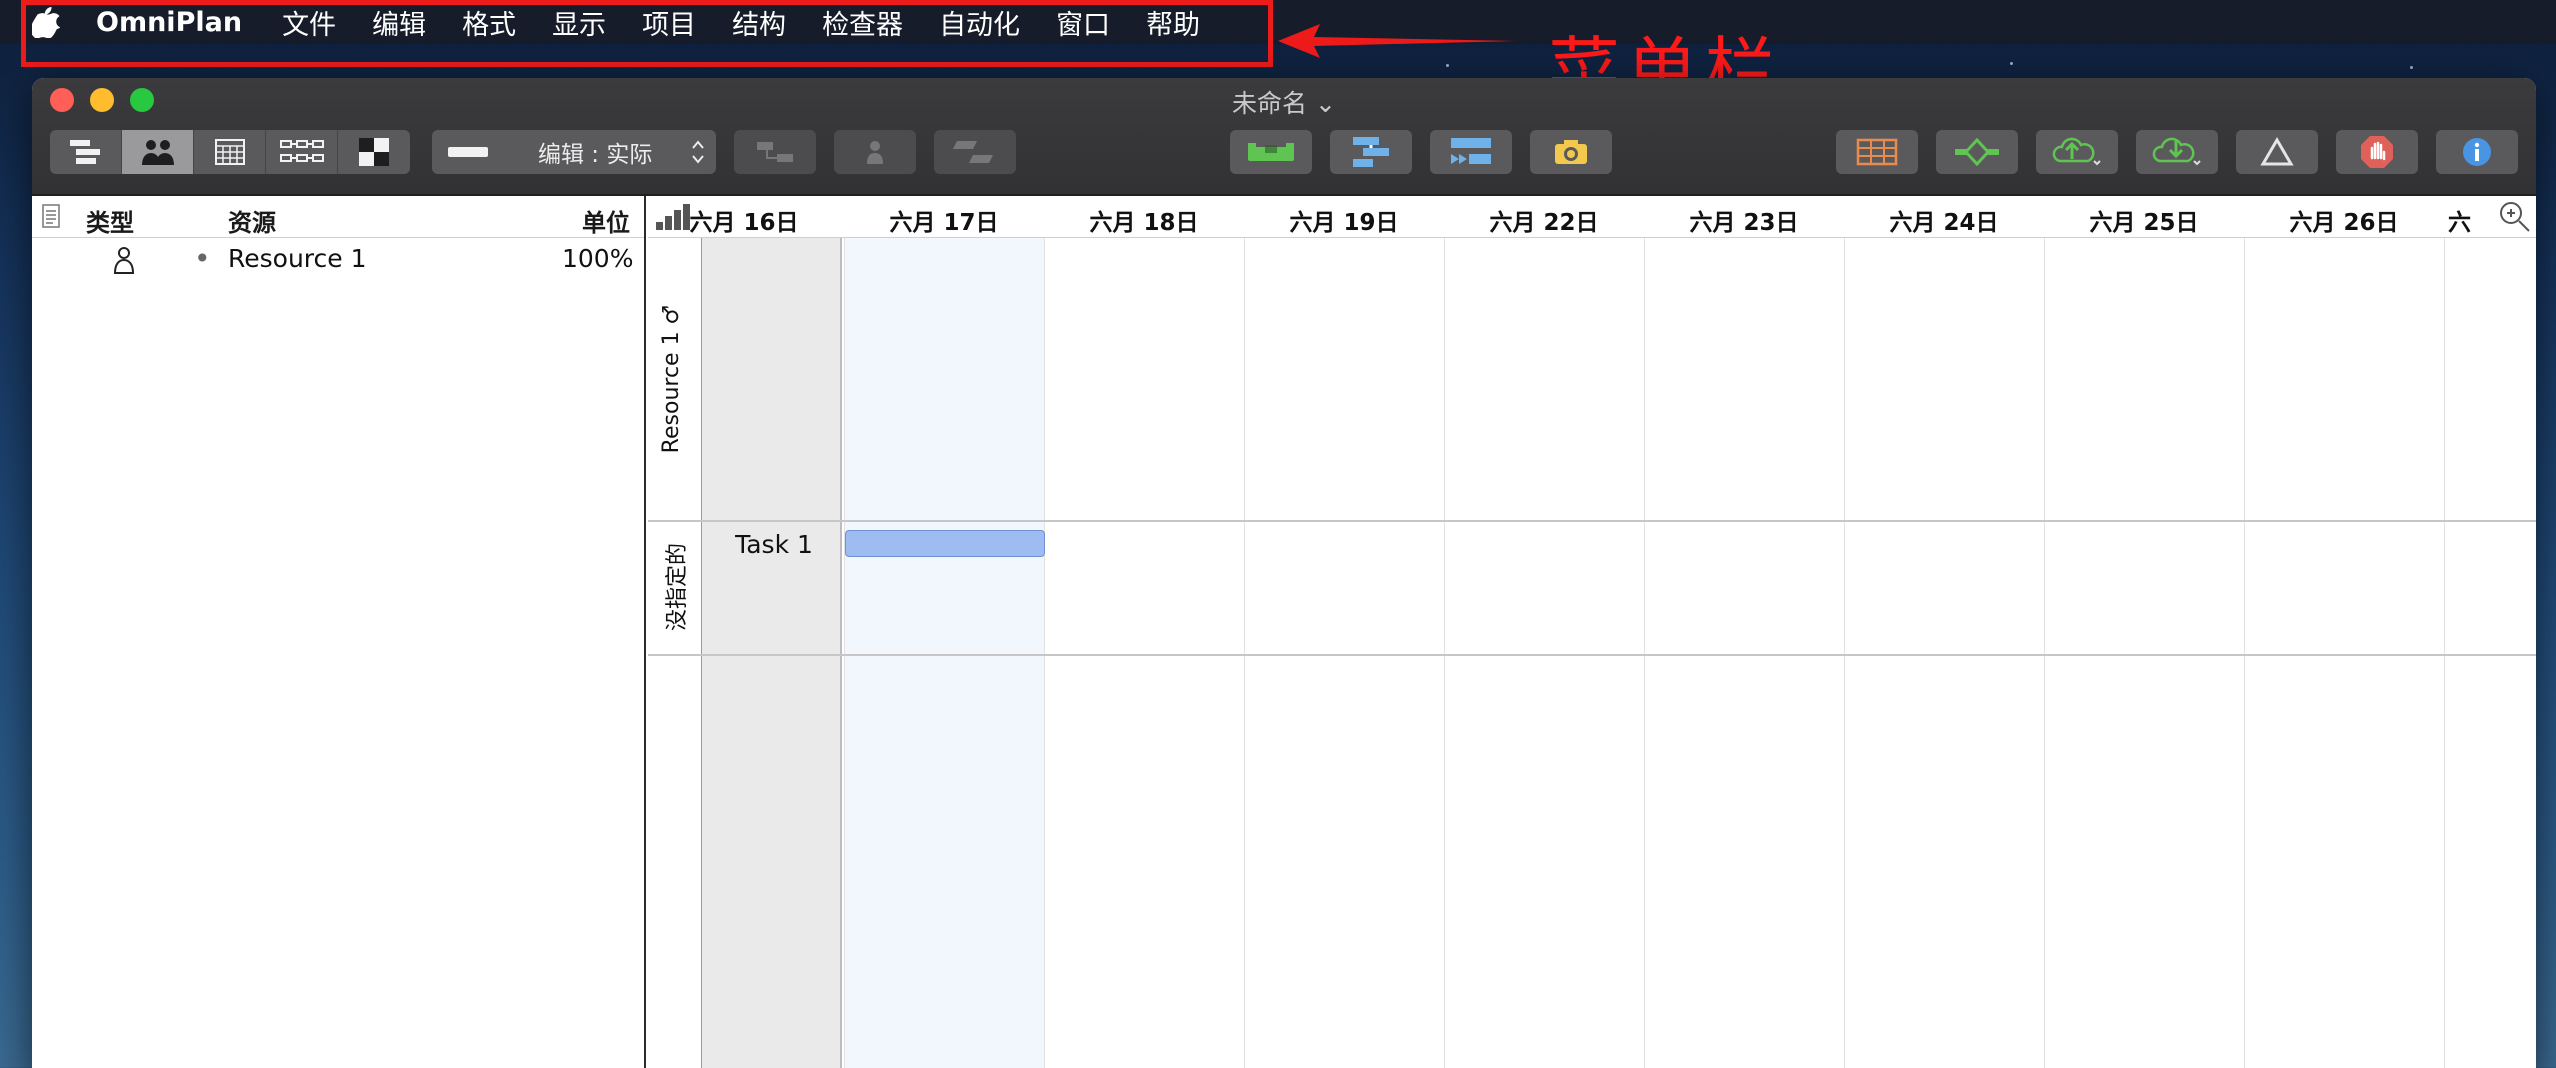 This screenshot has width=2556, height=1068. Describe the element at coordinates (489, 22) in the screenshot. I see `menu-format: 格式` at that location.